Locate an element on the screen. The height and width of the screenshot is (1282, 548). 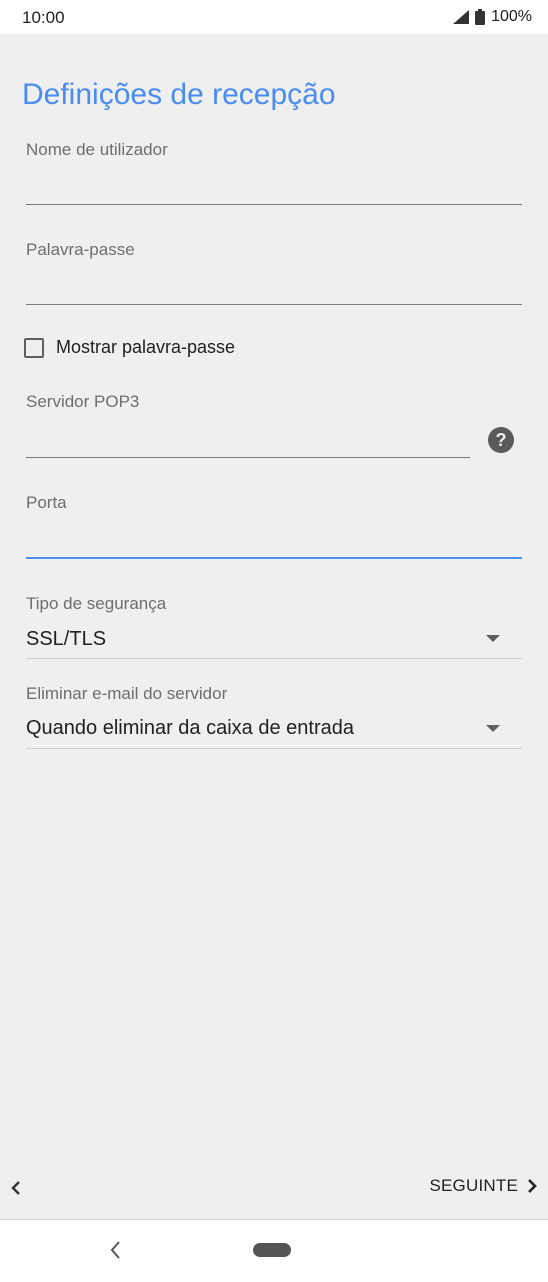
status-indicators: 100% is located at coordinates (492, 17).